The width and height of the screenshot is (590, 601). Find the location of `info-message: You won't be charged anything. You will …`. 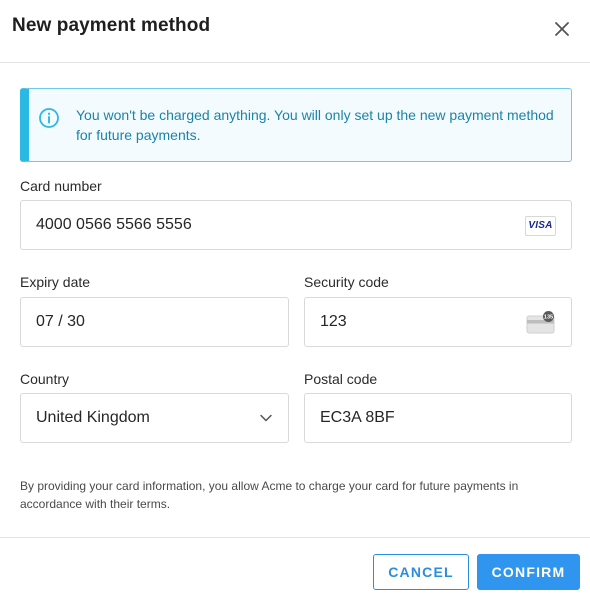

info-message: You won't be charged anything. You will … is located at coordinates (315, 125).